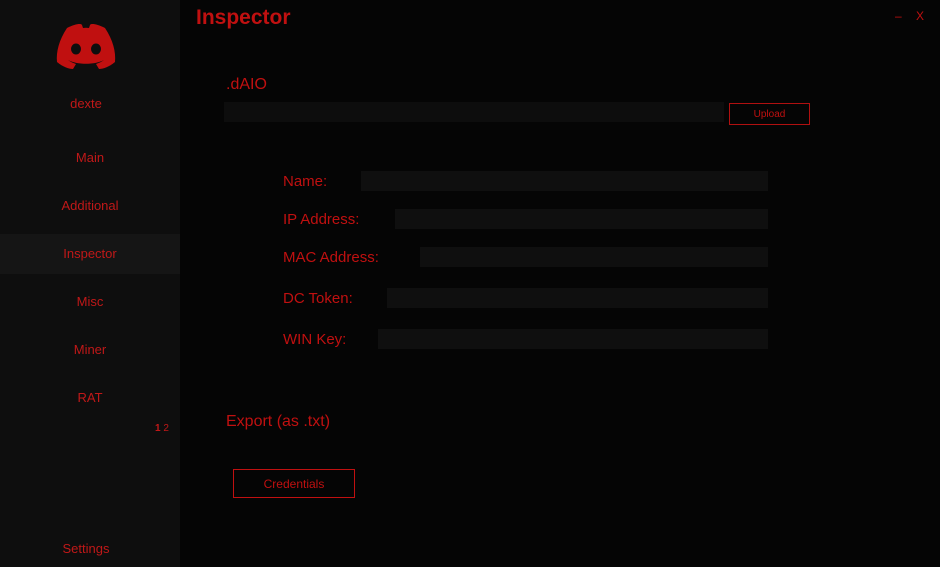 The image size is (940, 567). Describe the element at coordinates (278, 421) in the screenshot. I see `export-label: Export (as .txt)` at that location.